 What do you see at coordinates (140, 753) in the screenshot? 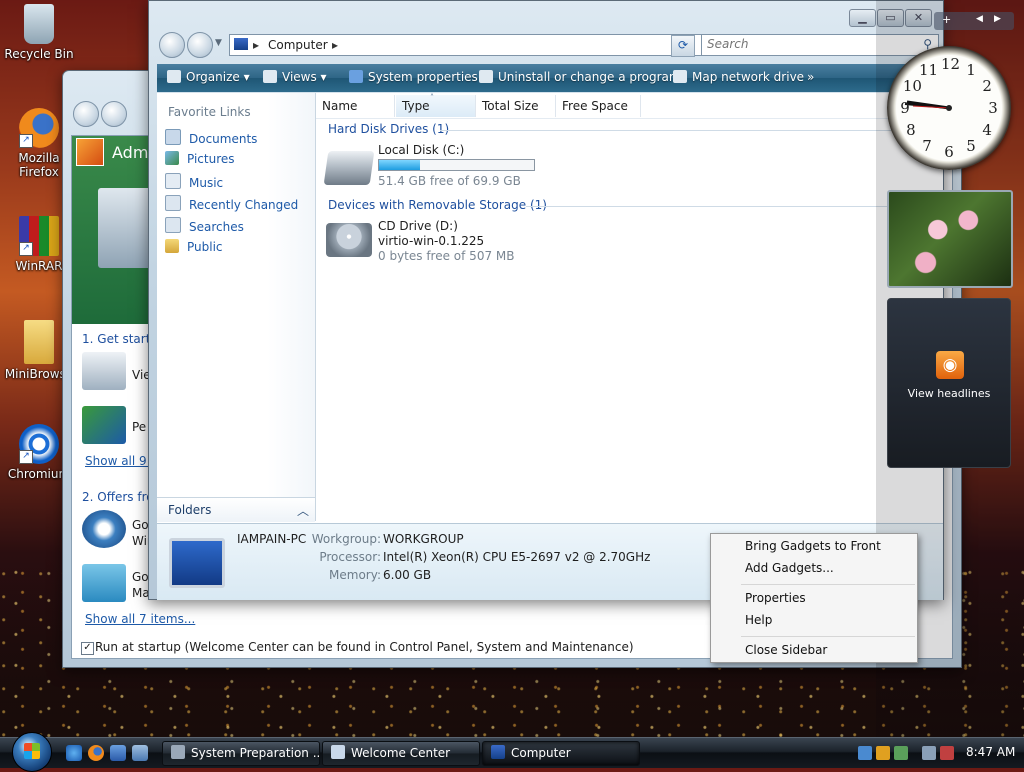
I see `switch-windows-icon` at bounding box center [140, 753].